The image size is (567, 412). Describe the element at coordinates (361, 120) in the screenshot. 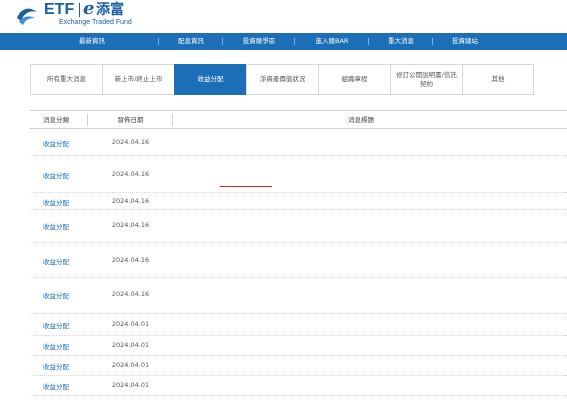

I see `header-title: 消息標題` at that location.